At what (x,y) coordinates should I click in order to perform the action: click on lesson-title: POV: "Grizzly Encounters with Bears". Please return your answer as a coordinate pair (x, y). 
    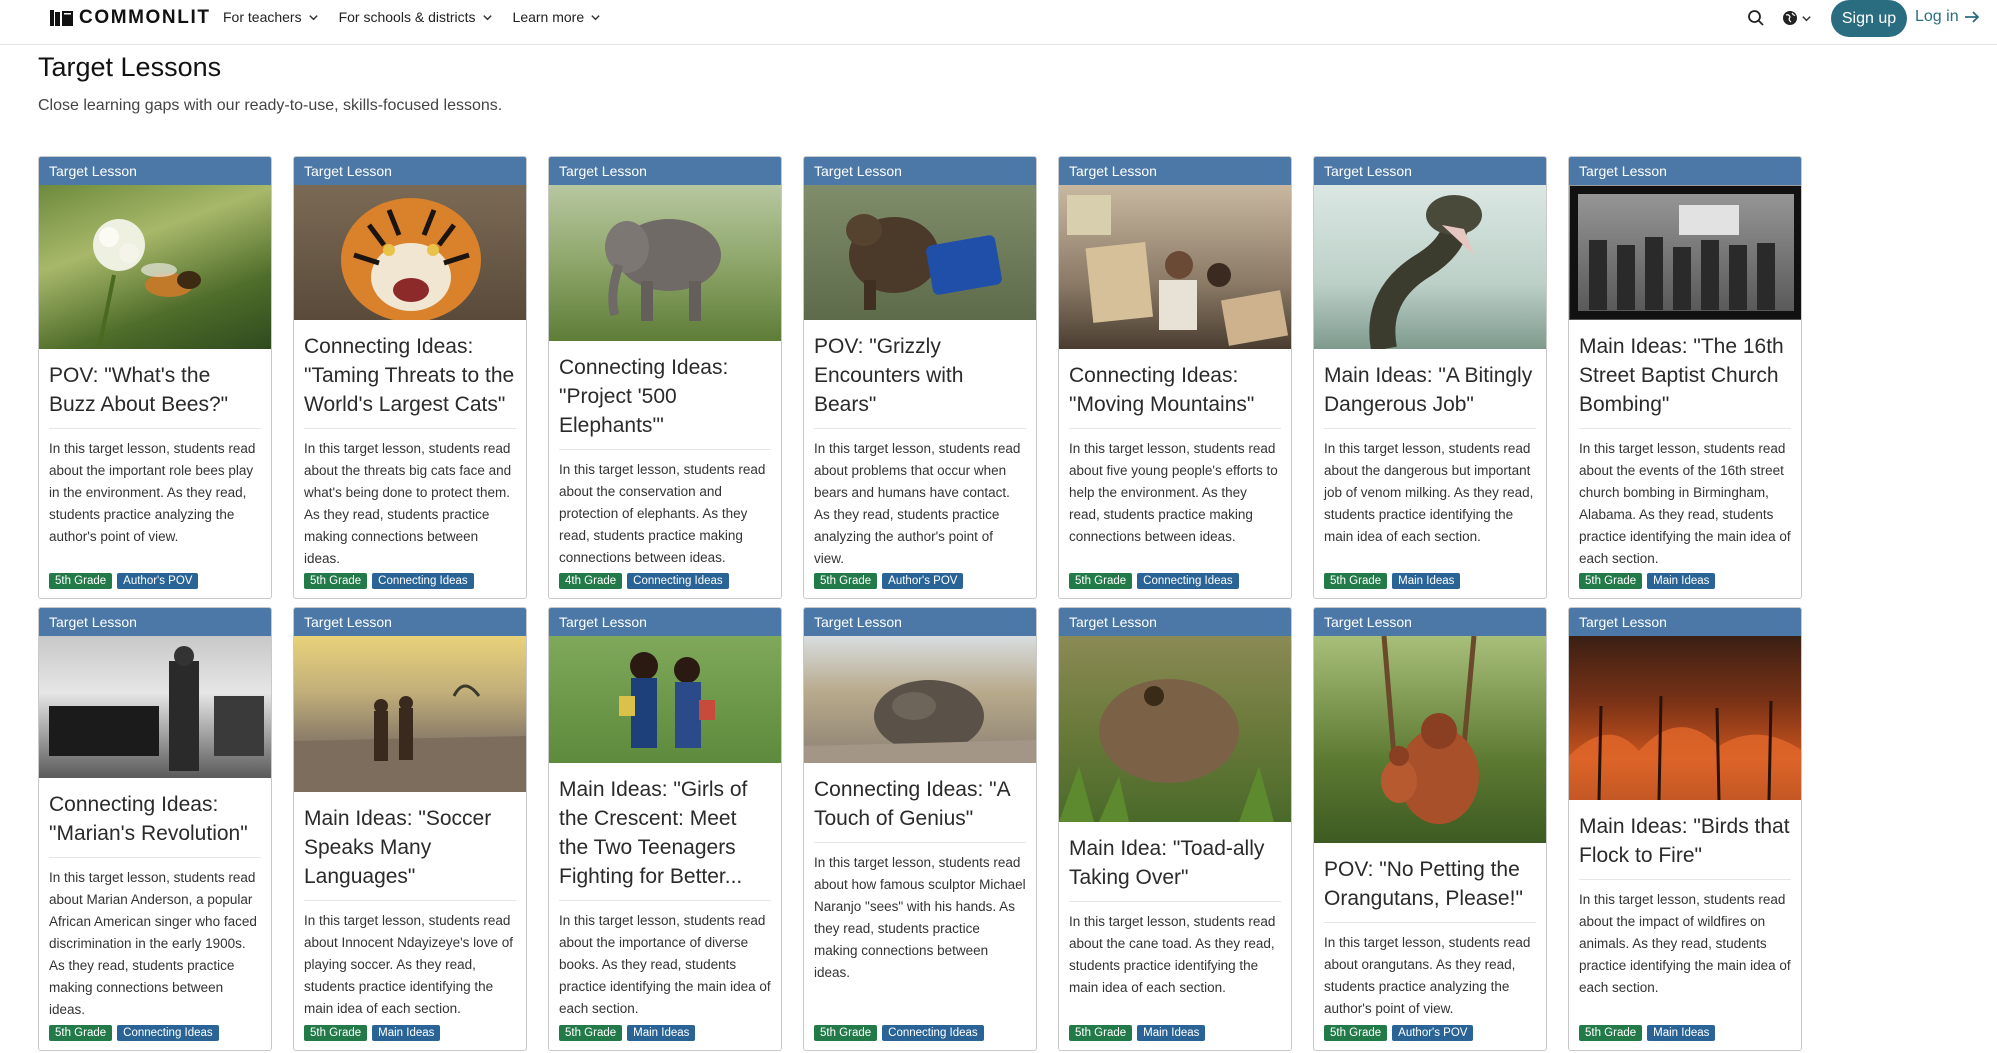
    Looking at the image, I should click on (920, 375).